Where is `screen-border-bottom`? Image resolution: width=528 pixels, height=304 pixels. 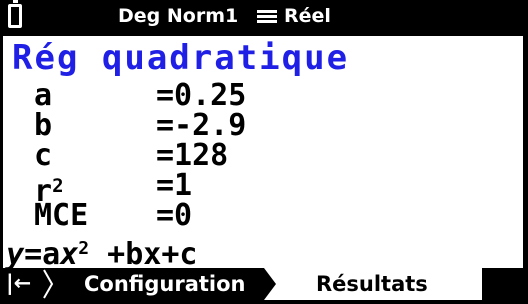
screen-border-bottom is located at coordinates (264, 302).